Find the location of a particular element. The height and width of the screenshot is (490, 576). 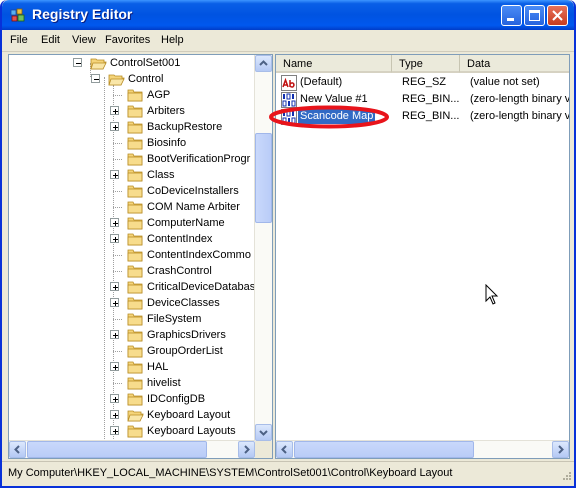

tree-item-label: Biosinfo is located at coordinates (167, 143).